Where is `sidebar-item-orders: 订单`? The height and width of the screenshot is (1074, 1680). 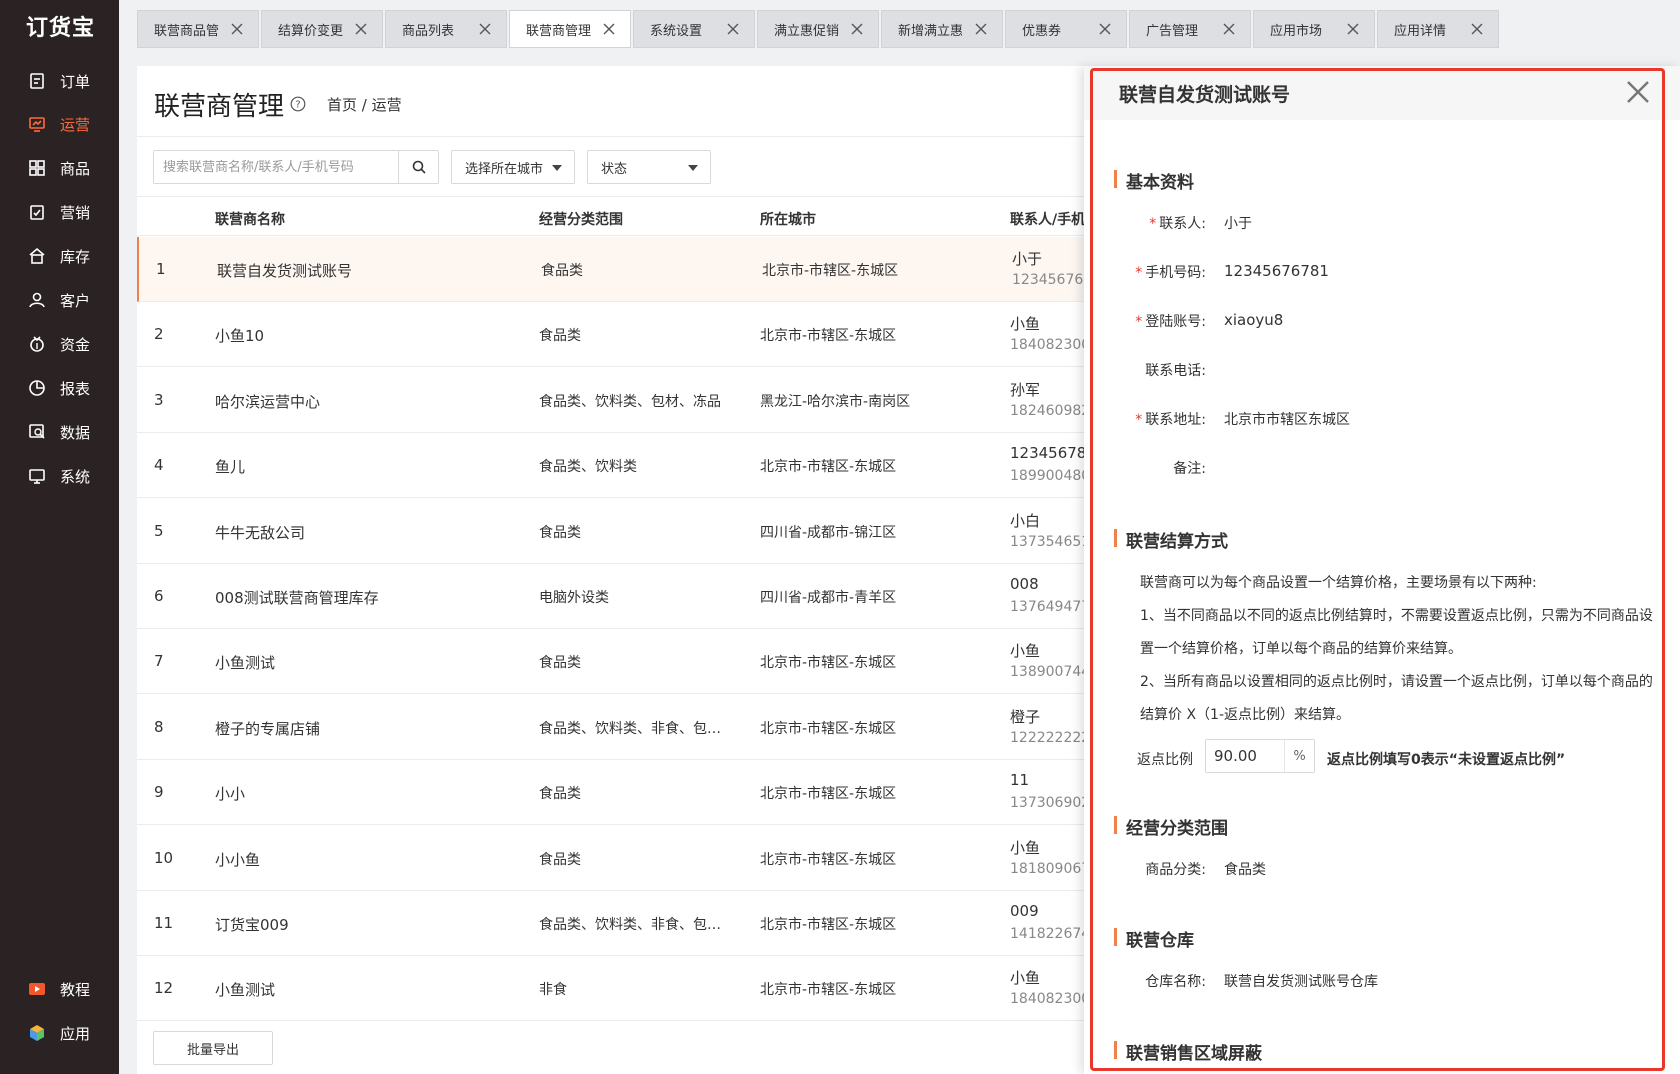
sidebar-item-orders: 订单 is located at coordinates (59, 81).